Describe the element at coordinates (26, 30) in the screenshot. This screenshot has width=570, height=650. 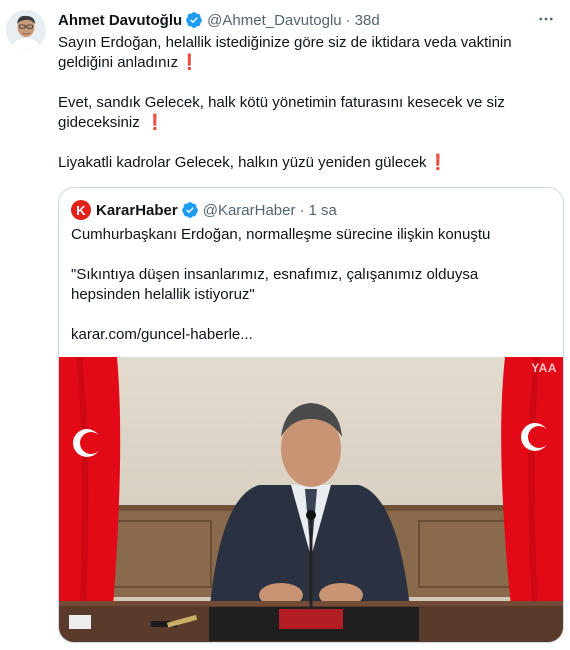
I see `avatar` at that location.